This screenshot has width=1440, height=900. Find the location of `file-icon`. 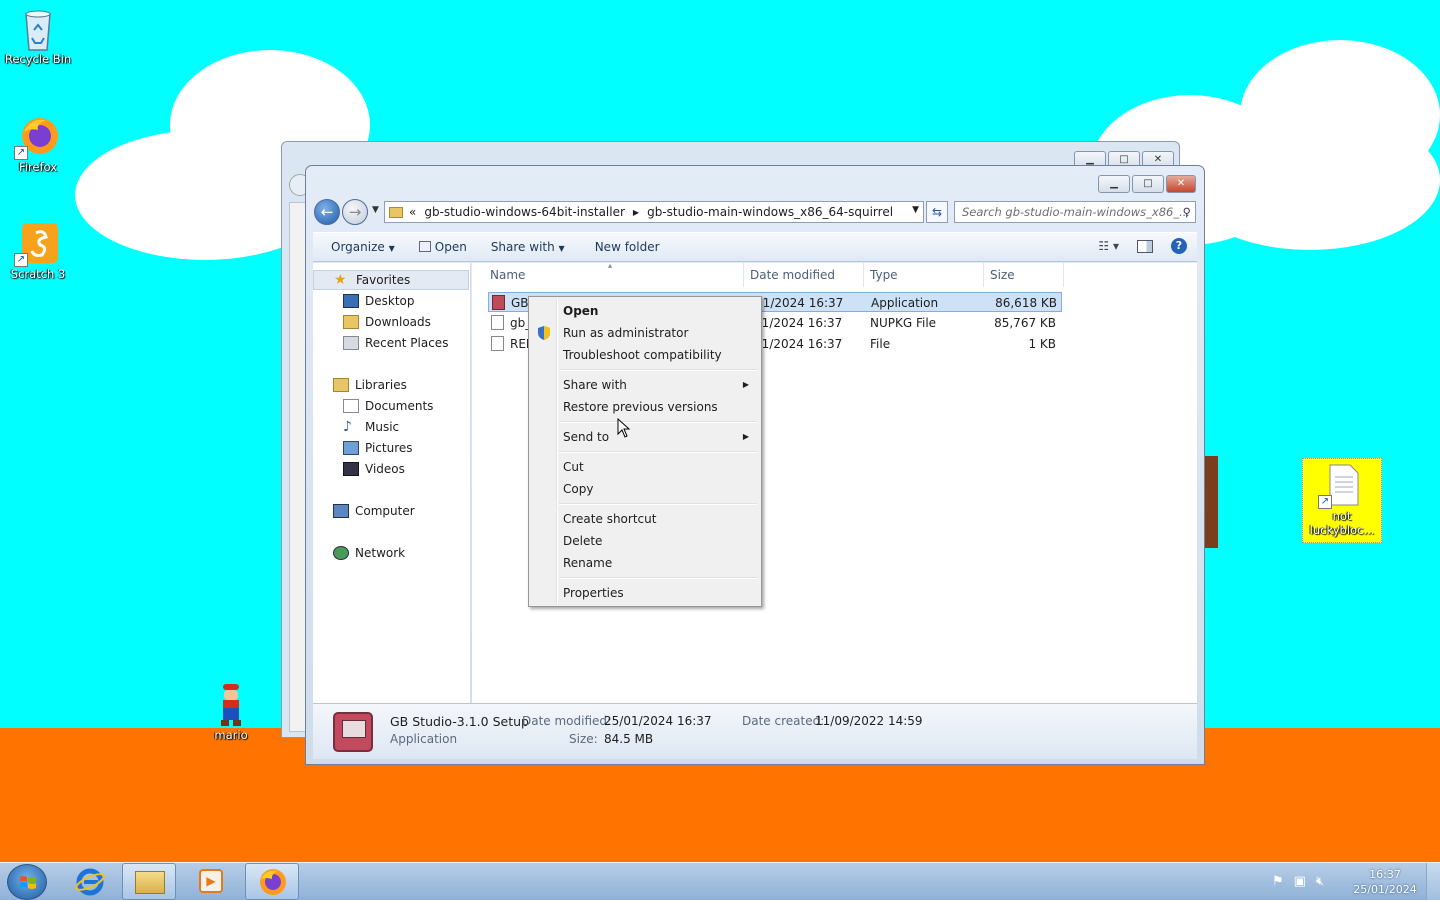

file-icon is located at coordinates (497, 343).